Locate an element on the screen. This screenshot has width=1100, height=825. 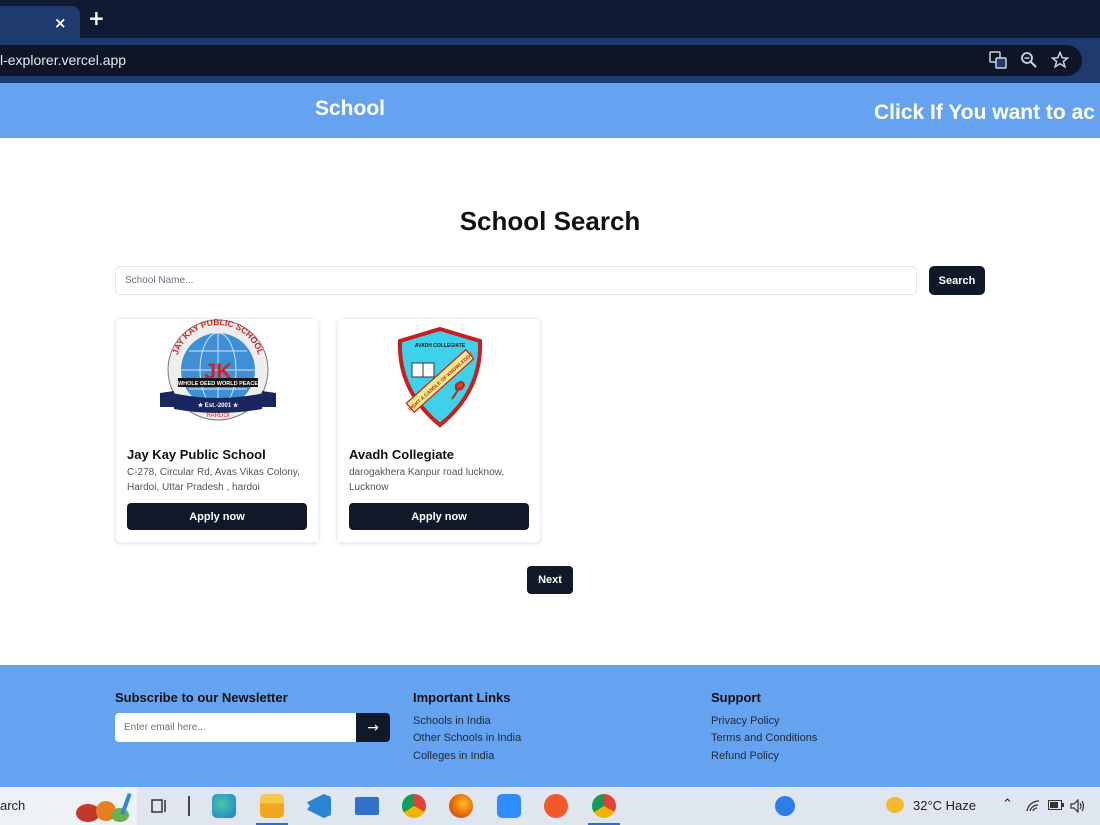
url-box: l-explorer.vercel.app is located at coordinates (541, 60).